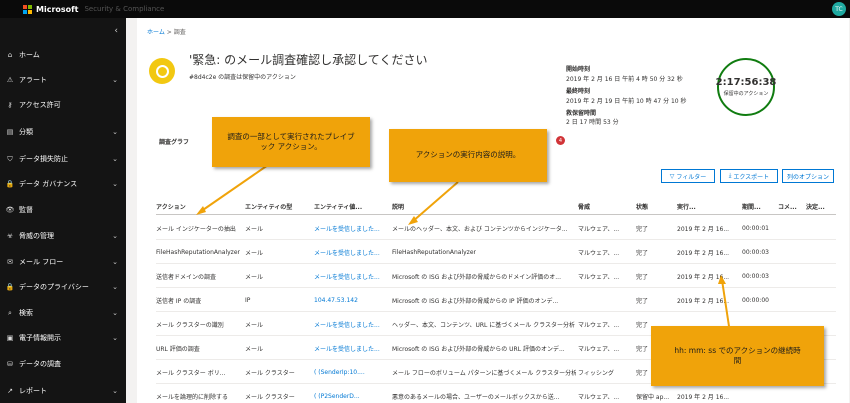  What do you see at coordinates (33, 80) in the screenshot?
I see `sidebar-item-label: アラート` at bounding box center [33, 80].